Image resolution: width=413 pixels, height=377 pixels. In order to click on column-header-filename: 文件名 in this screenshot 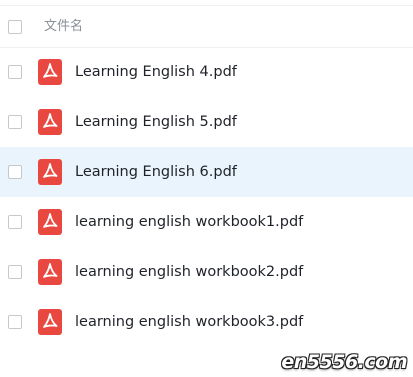, I will do `click(63, 27)`.